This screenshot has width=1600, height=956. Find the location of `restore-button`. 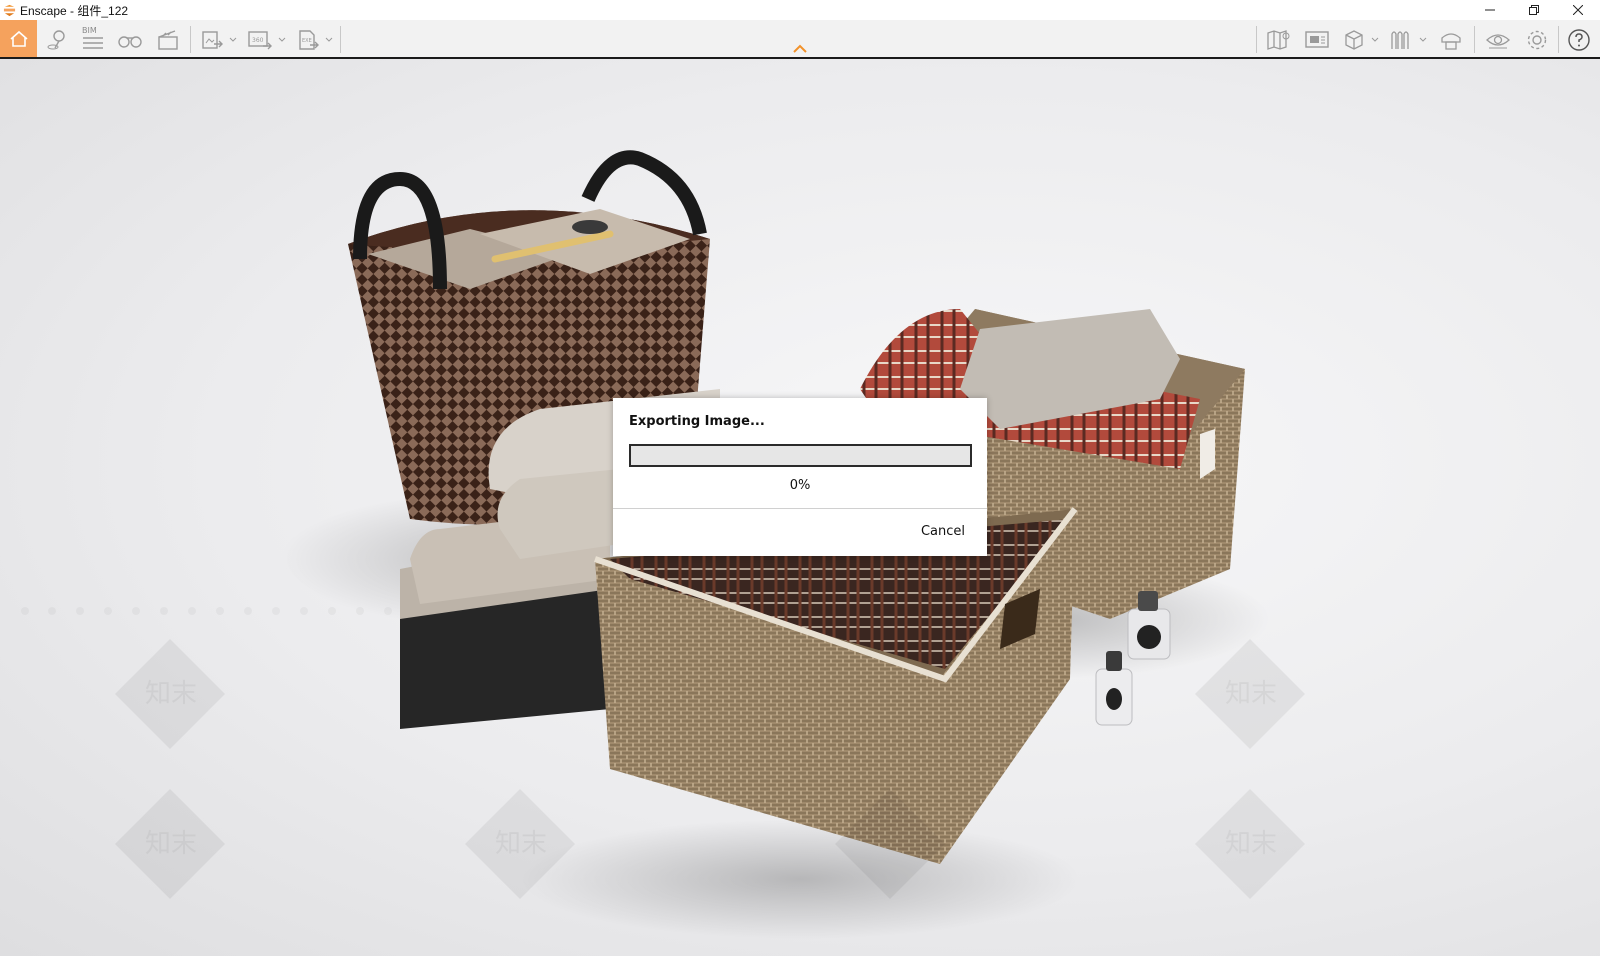

restore-button is located at coordinates (1534, 10).